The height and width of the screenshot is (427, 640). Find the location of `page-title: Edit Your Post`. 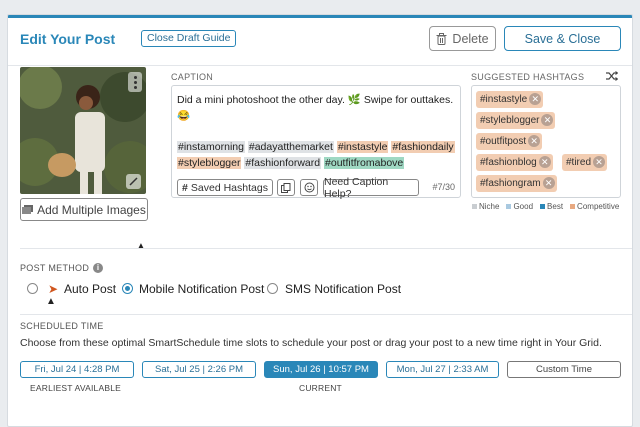

page-title: Edit Your Post is located at coordinates (68, 39).